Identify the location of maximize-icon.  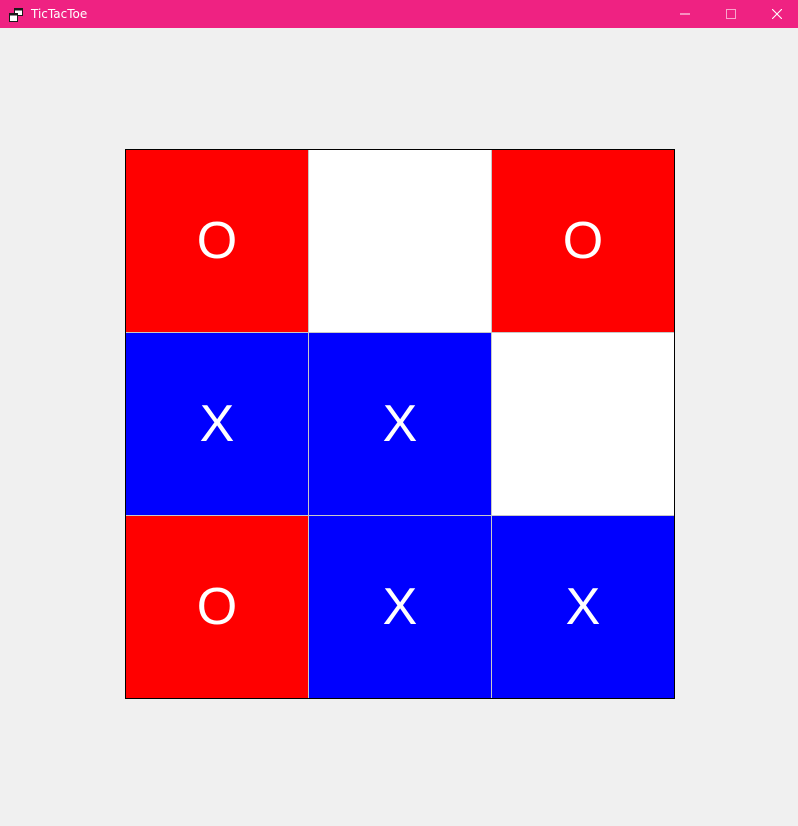
(731, 14).